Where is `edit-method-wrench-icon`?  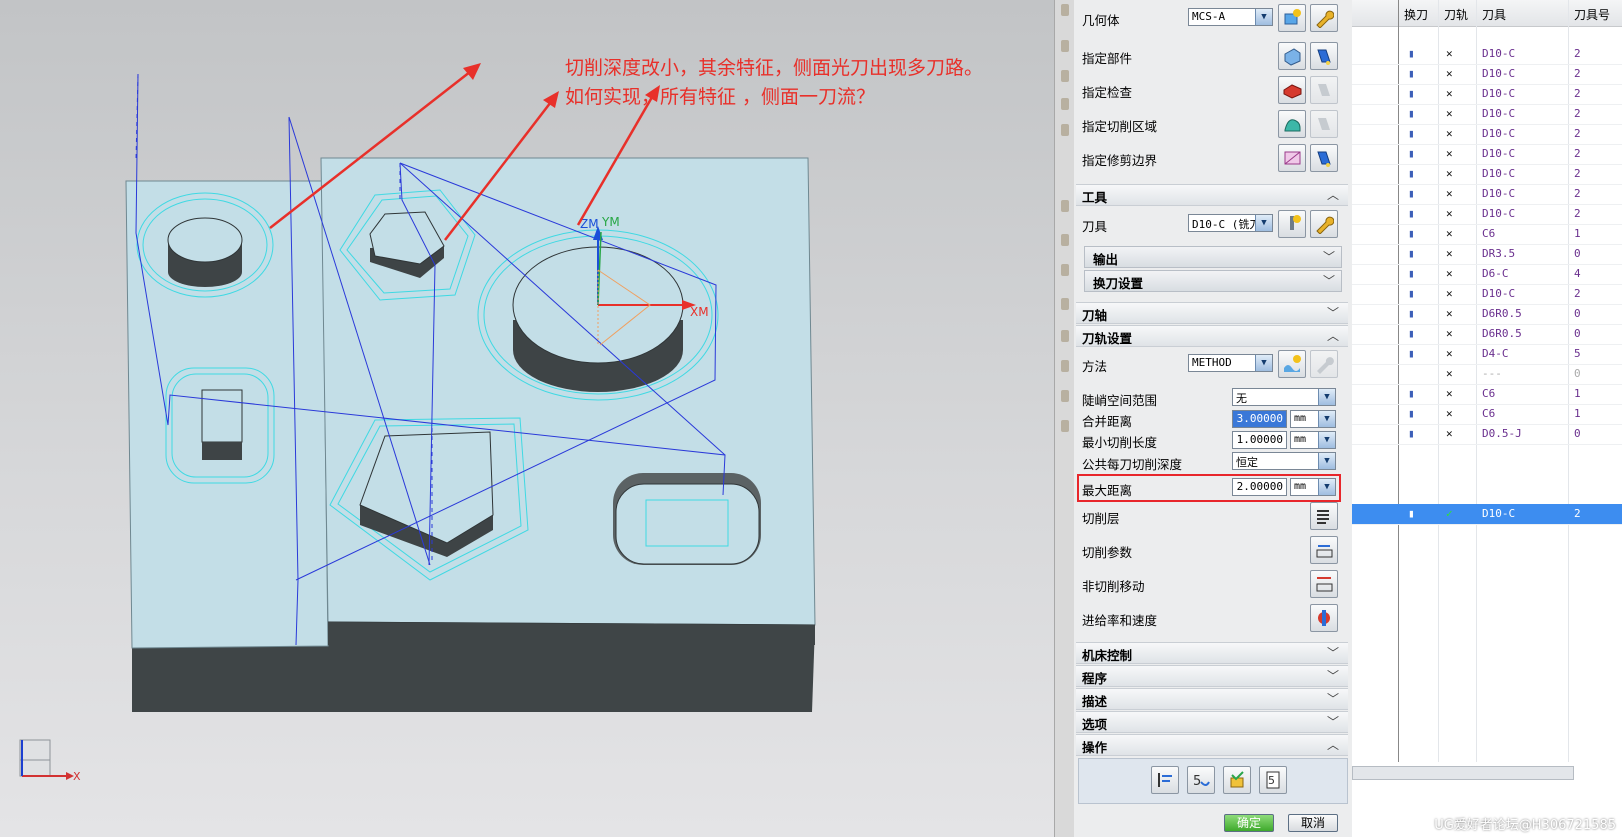 edit-method-wrench-icon is located at coordinates (1324, 364).